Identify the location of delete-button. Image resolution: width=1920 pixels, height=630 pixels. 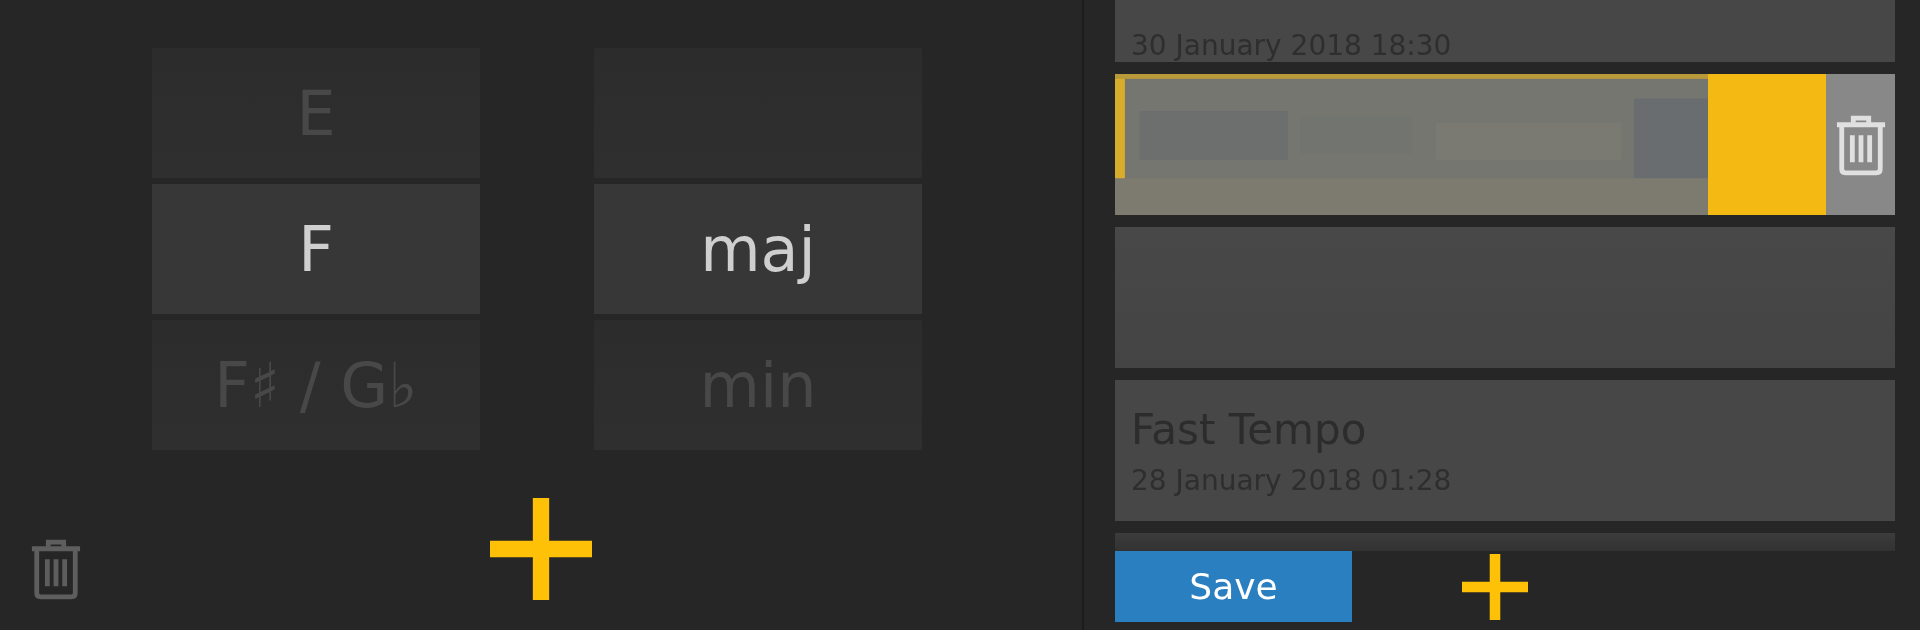
(1860, 144).